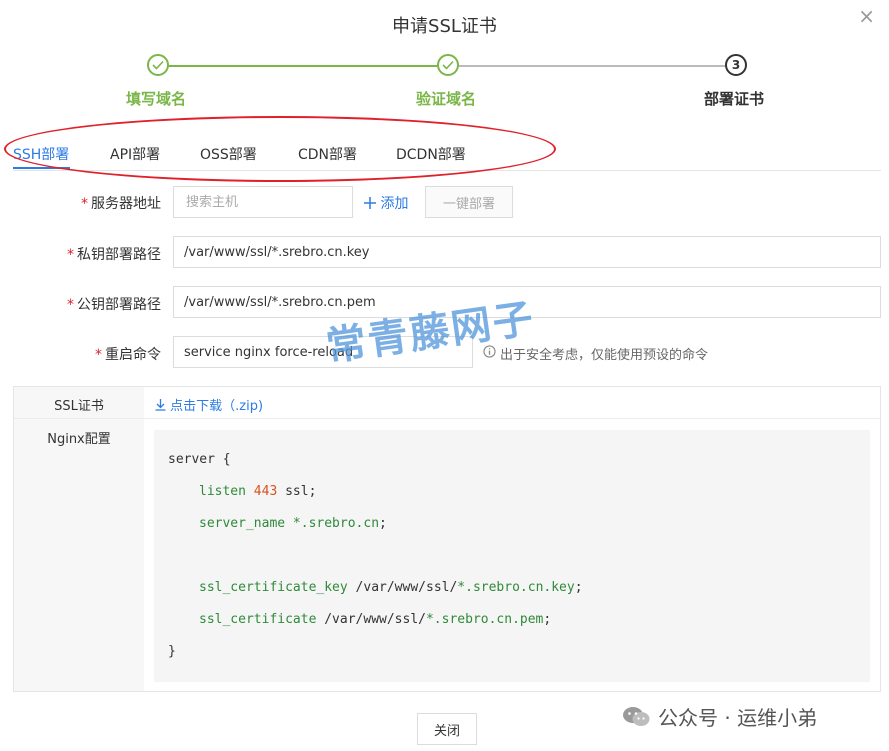 The width and height of the screenshot is (889, 751). Describe the element at coordinates (489, 353) in the screenshot. I see `info-icon` at that location.